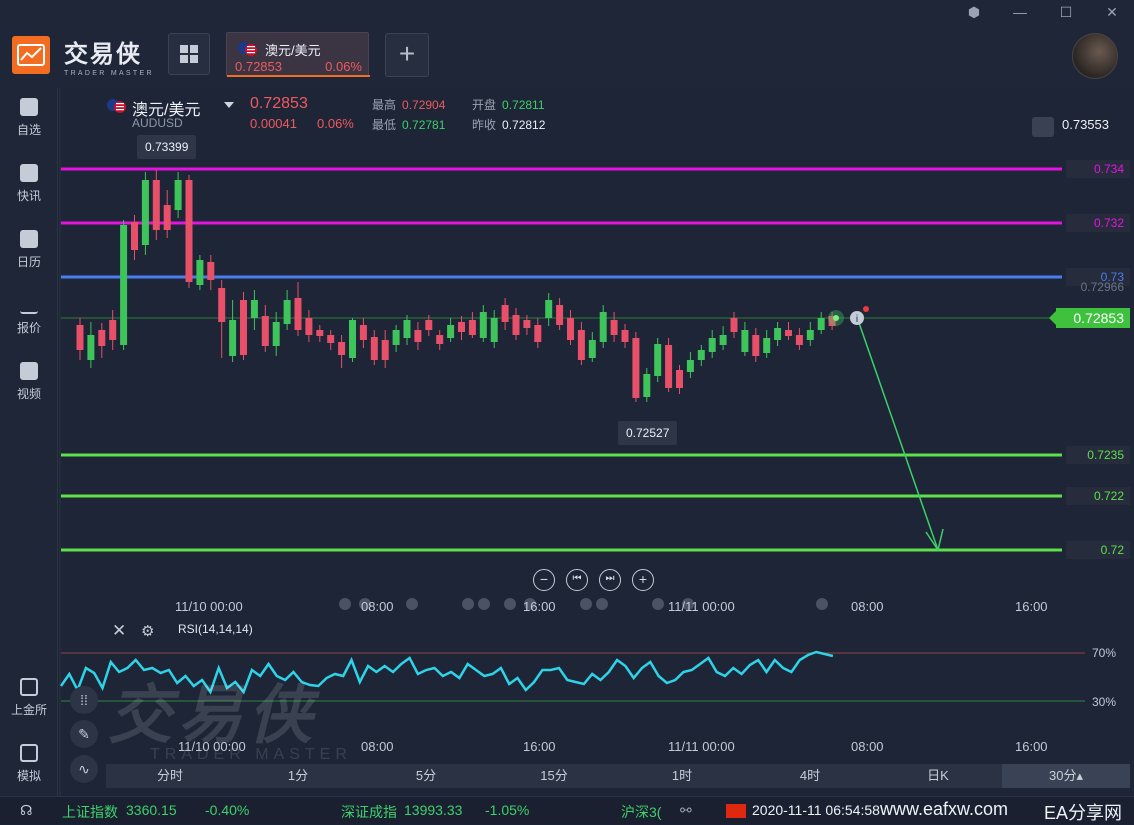 The width and height of the screenshot is (1134, 825). What do you see at coordinates (1043, 127) in the screenshot?
I see `bell-icon` at bounding box center [1043, 127].